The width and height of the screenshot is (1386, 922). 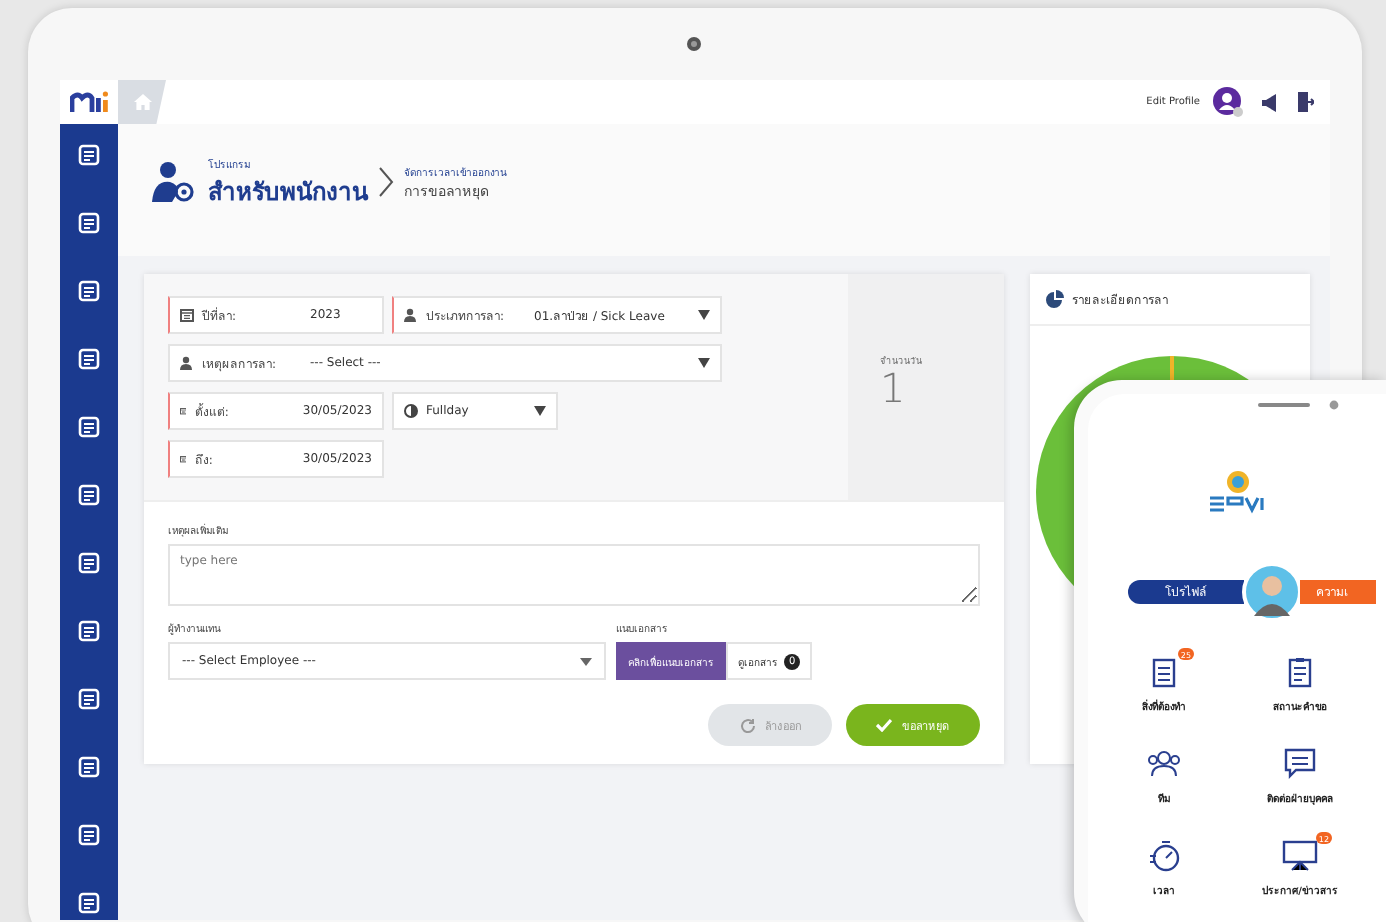 I want to click on megaphone-icon, so click(x=1270, y=102).